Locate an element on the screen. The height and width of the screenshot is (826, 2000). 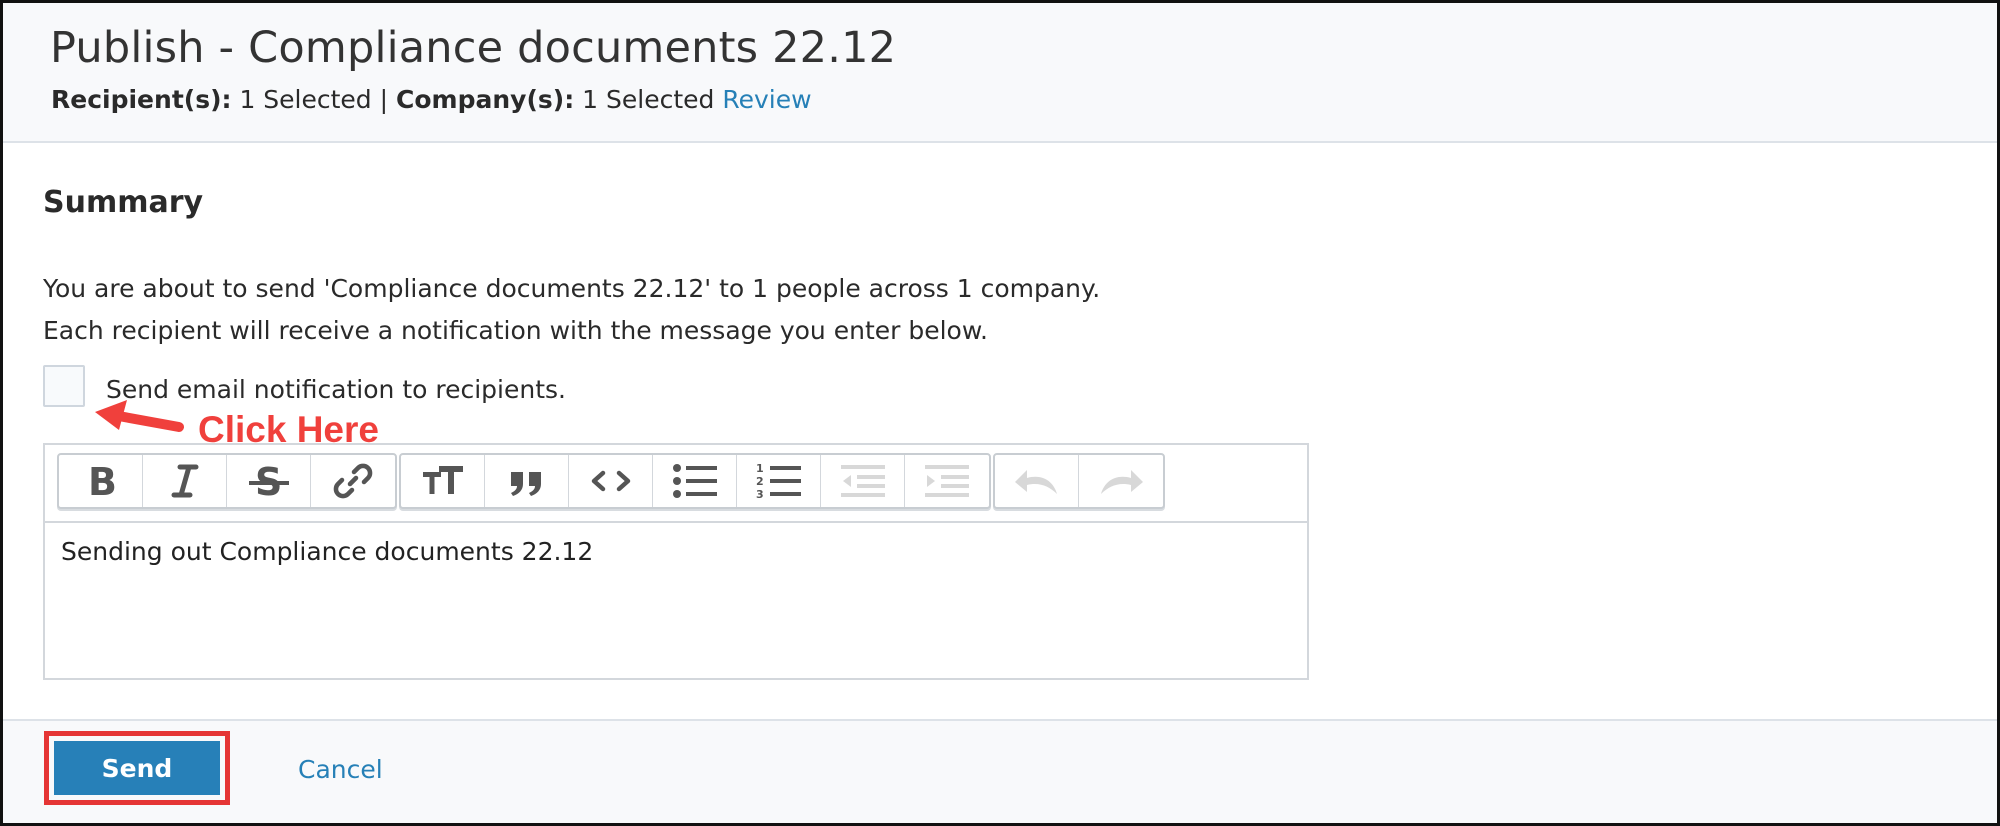
bullet-list-button is located at coordinates (695, 481).